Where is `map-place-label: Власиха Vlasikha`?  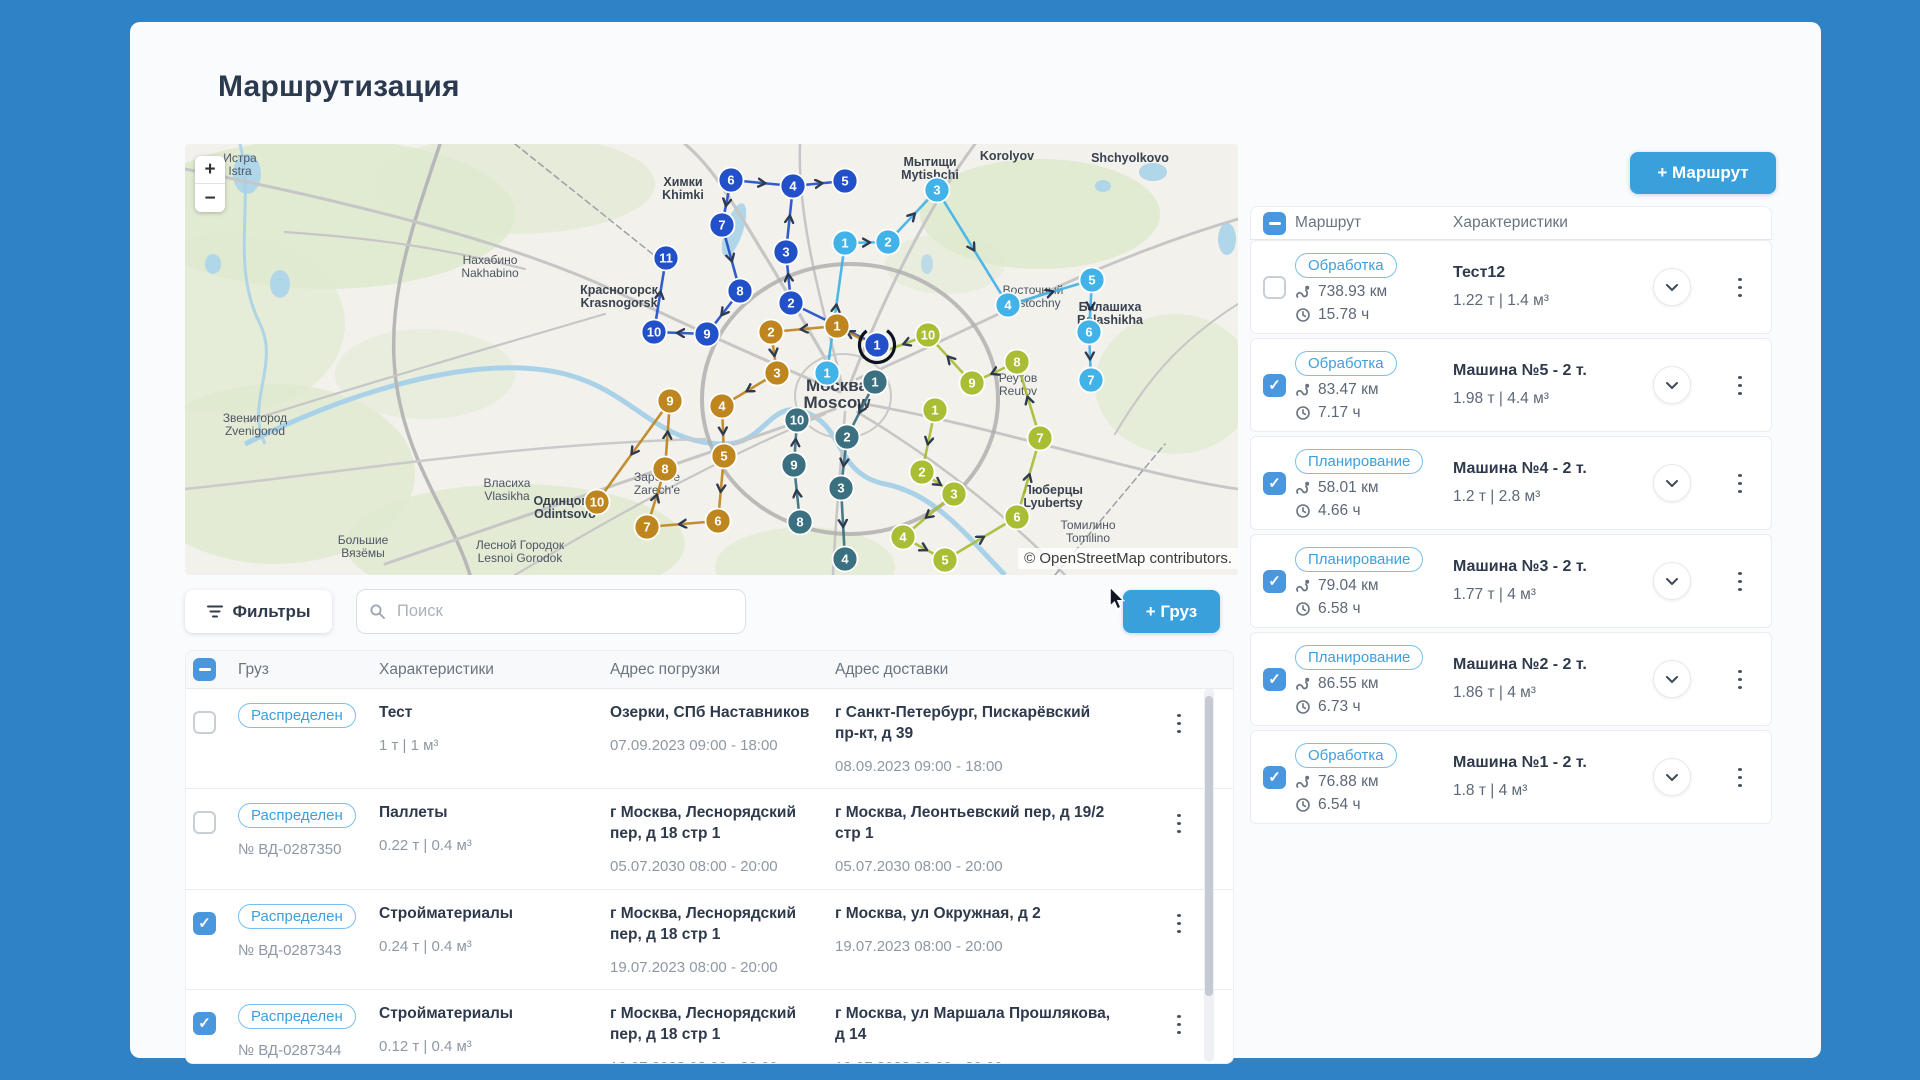 map-place-label: Власиха Vlasikha is located at coordinates (507, 489).